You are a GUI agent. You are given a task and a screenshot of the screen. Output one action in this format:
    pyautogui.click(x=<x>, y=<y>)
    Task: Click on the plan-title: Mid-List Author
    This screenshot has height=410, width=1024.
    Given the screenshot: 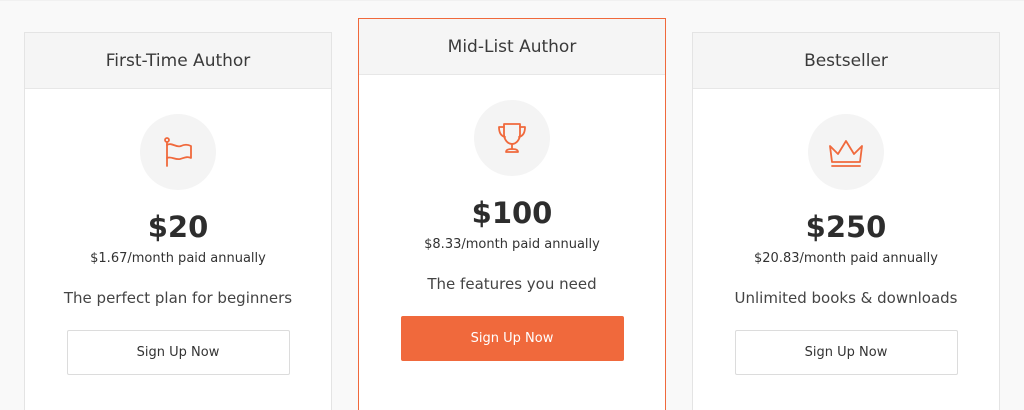 What is the action you would take?
    pyautogui.click(x=512, y=47)
    